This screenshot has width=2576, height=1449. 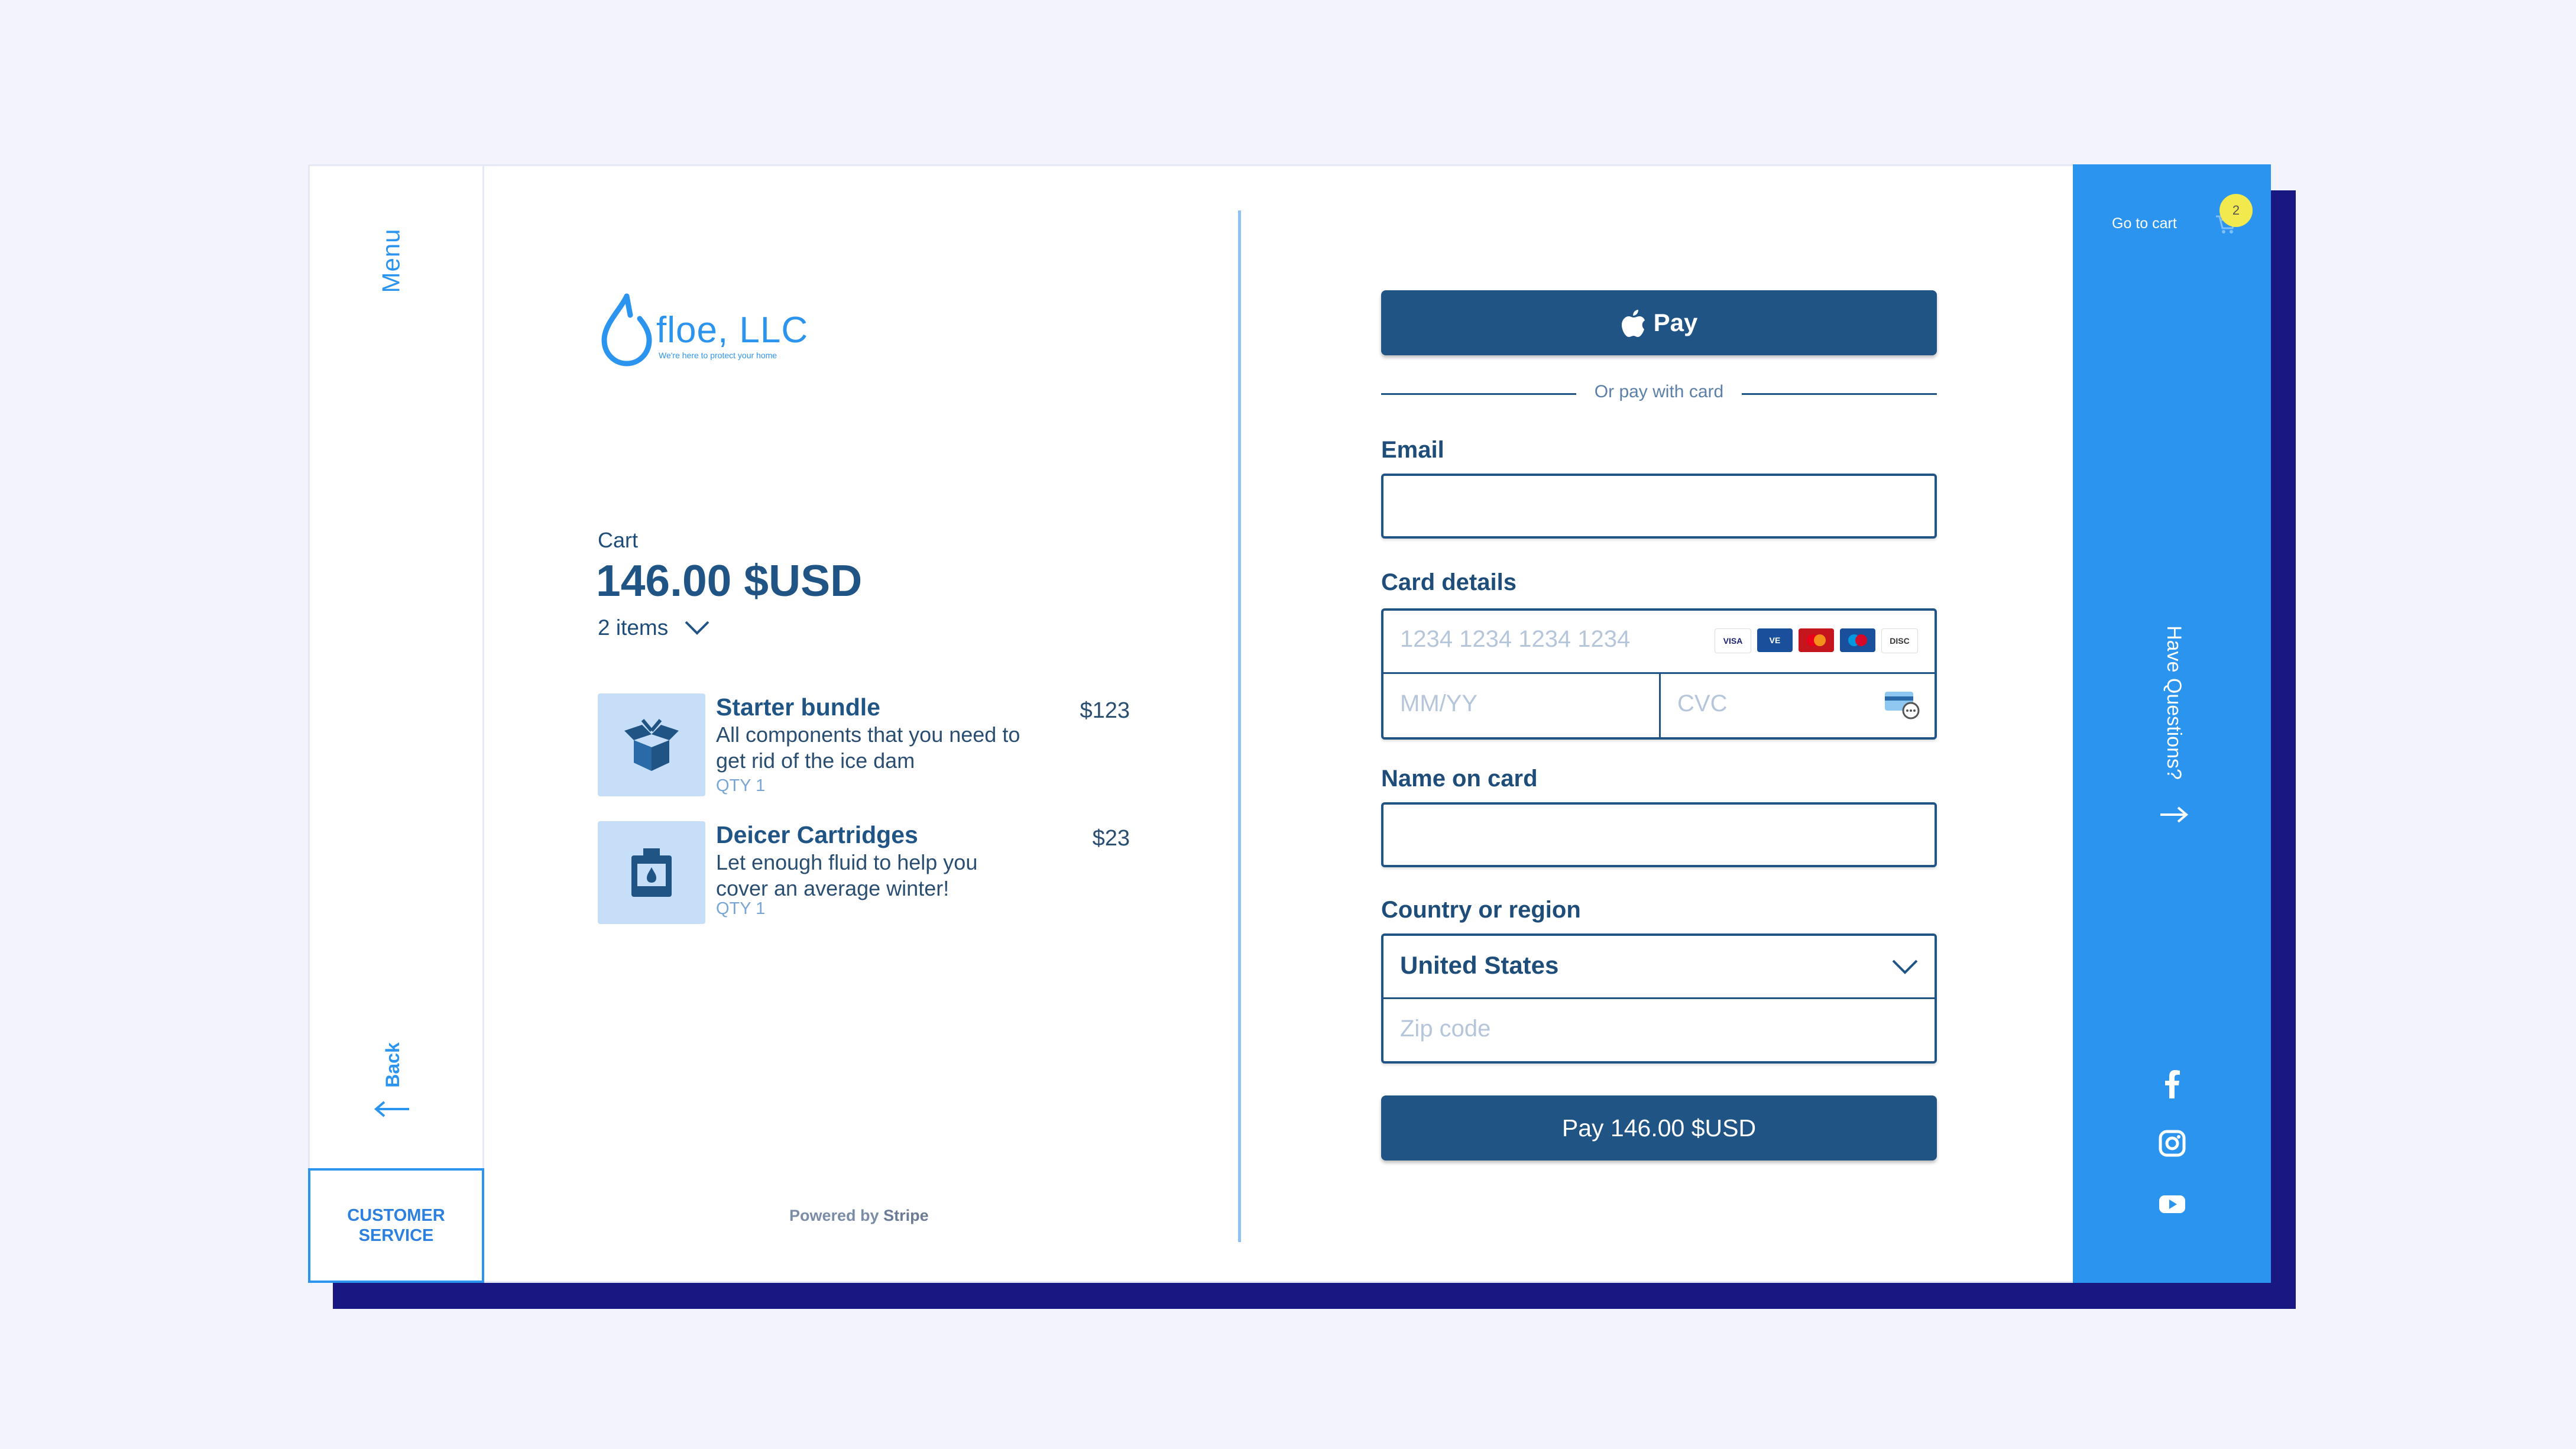 What do you see at coordinates (392, 1065) in the screenshot?
I see `back-label: Back` at bounding box center [392, 1065].